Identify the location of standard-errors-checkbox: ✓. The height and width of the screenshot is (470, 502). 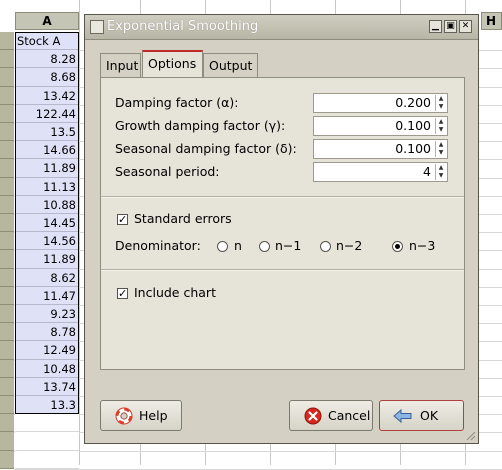
(122, 219).